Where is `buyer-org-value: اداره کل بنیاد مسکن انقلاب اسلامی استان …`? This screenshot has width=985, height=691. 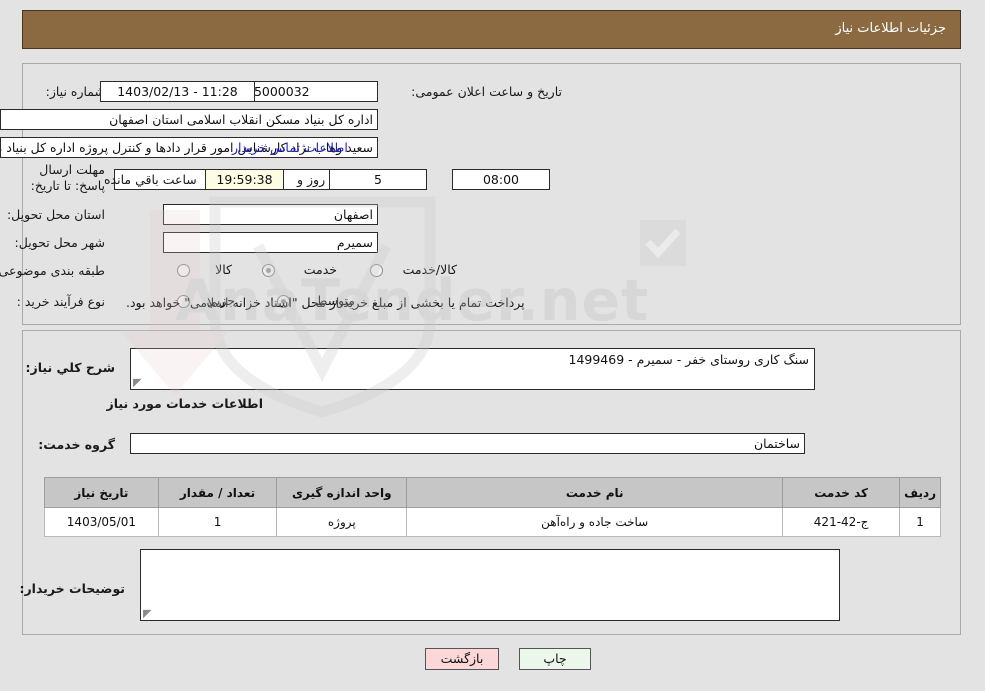
buyer-org-value: اداره کل بنیاد مسکن انقلاب اسلامی استان … is located at coordinates (189, 119).